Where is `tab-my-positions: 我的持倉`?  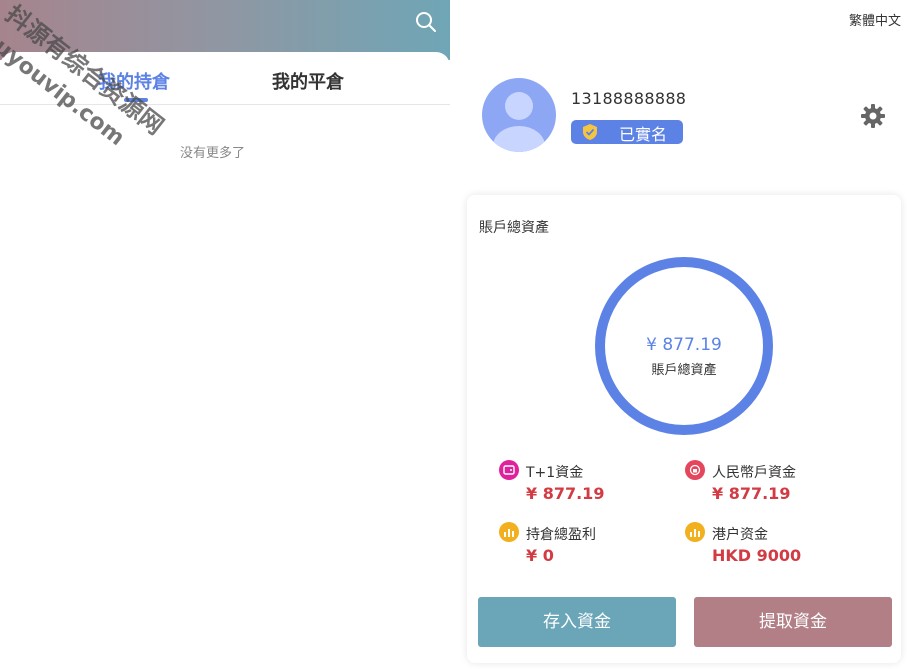 tab-my-positions: 我的持倉 is located at coordinates (134, 81).